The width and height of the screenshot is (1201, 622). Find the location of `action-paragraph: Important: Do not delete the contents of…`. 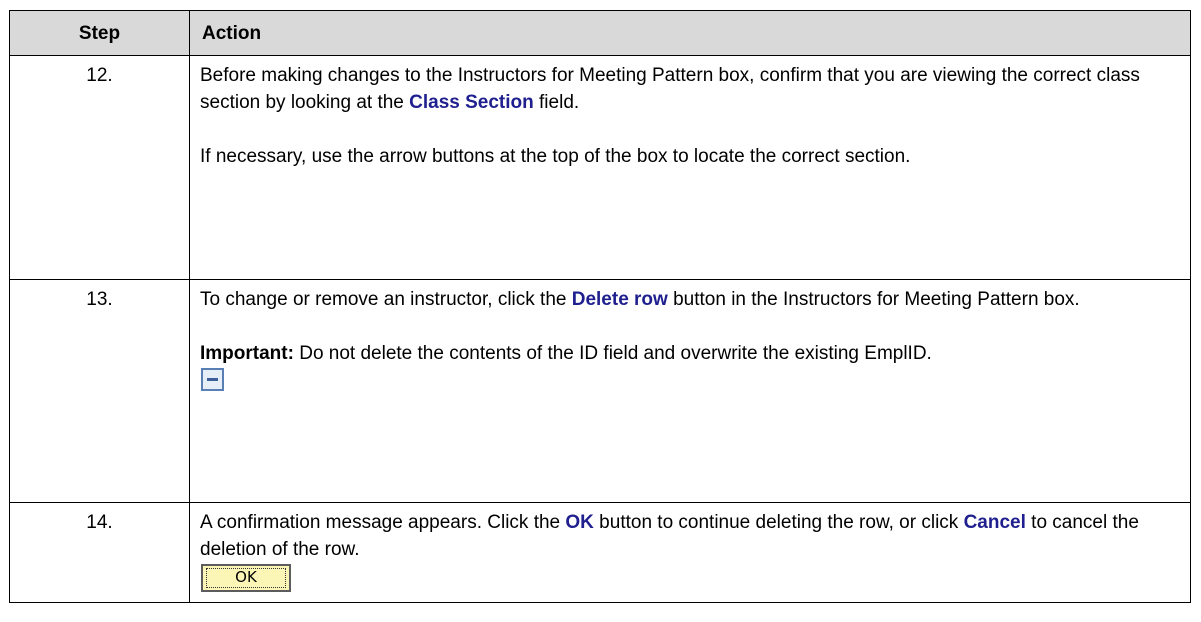

action-paragraph: Important: Do not delete the contents of… is located at coordinates (690, 370).